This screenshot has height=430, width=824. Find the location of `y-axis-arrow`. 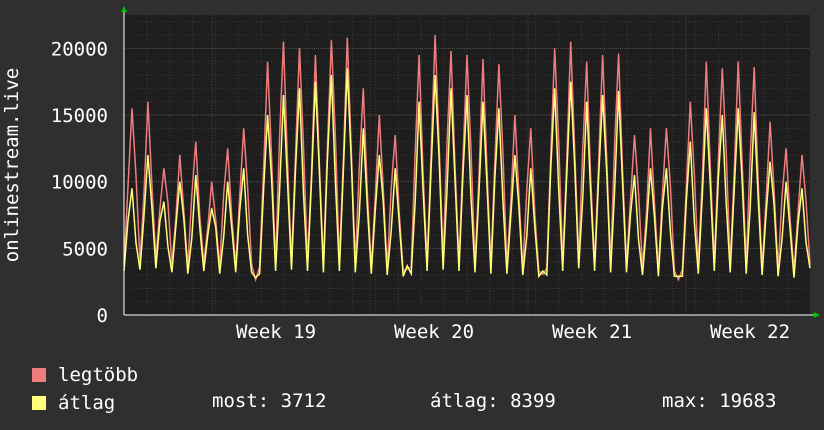

y-axis-arrow is located at coordinates (124, 9).